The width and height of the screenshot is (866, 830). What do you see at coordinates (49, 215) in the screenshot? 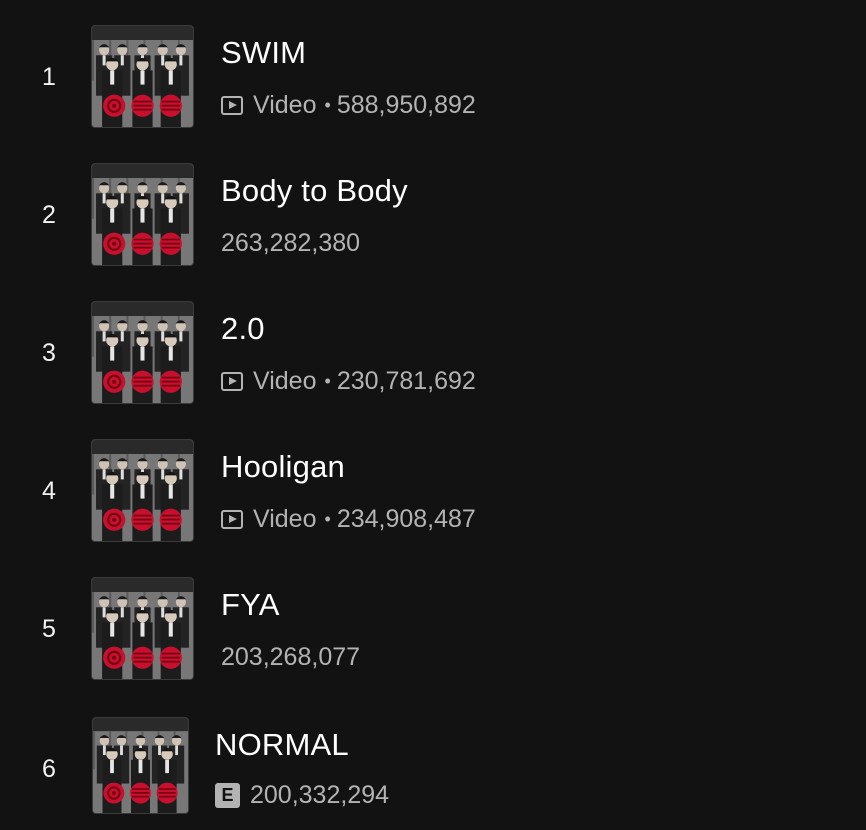
I see `track-rank: 2` at bounding box center [49, 215].